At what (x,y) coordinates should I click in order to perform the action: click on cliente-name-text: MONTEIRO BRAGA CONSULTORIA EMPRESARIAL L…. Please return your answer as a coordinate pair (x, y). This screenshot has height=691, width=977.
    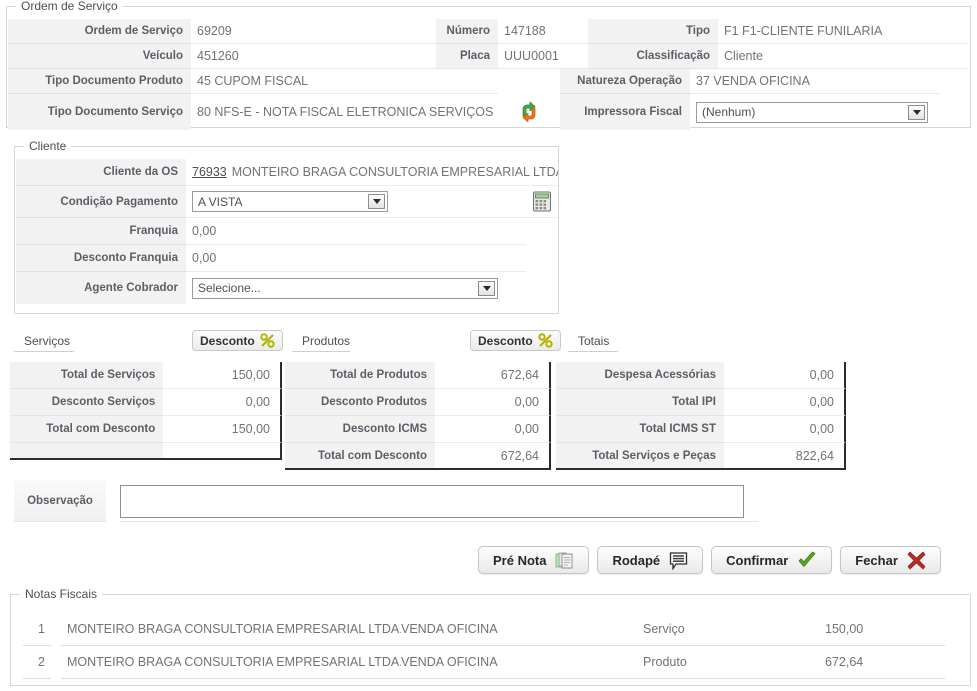
    Looking at the image, I should click on (394, 172).